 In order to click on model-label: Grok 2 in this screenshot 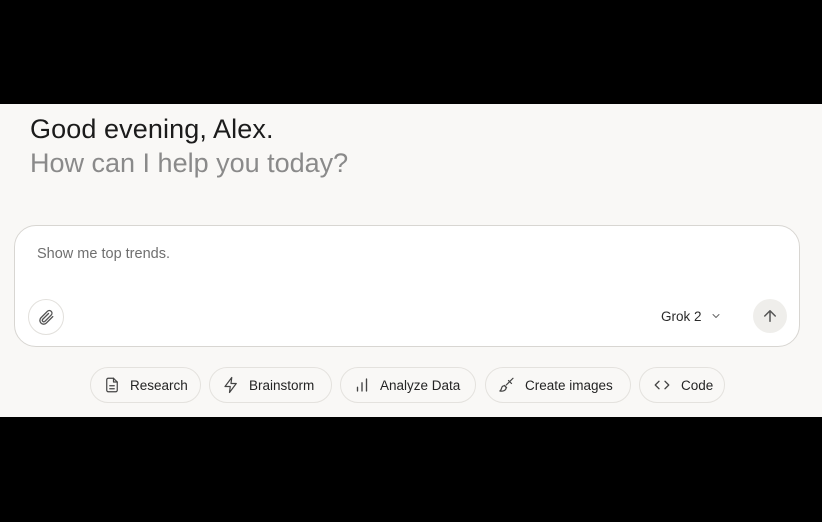, I will do `click(681, 316)`.